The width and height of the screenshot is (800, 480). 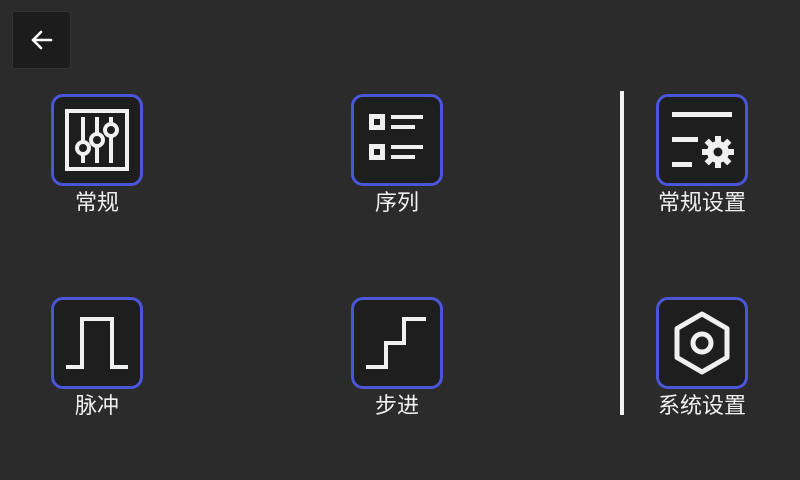 I want to click on tile-general-settings: 常规设置, so click(x=702, y=159).